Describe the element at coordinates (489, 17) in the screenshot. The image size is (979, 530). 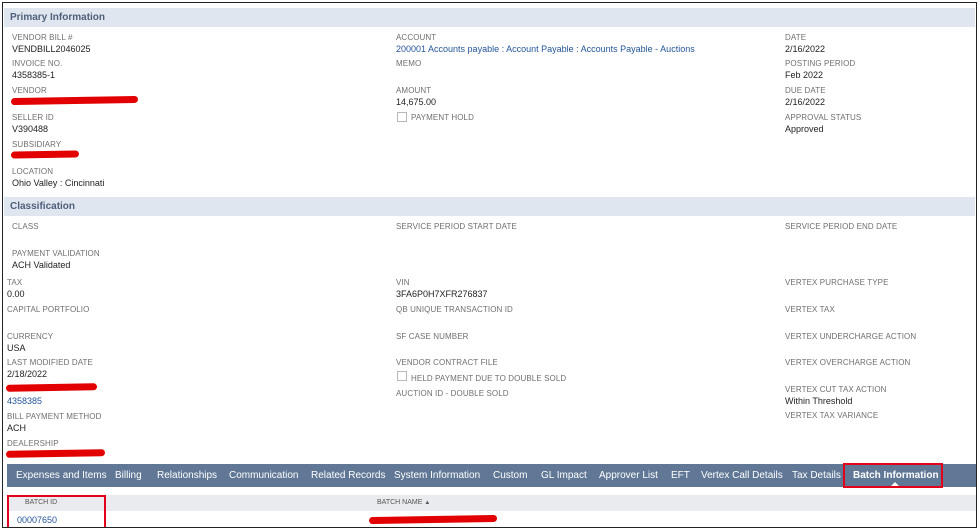
I see `section-header-primary: Primary Information` at that location.